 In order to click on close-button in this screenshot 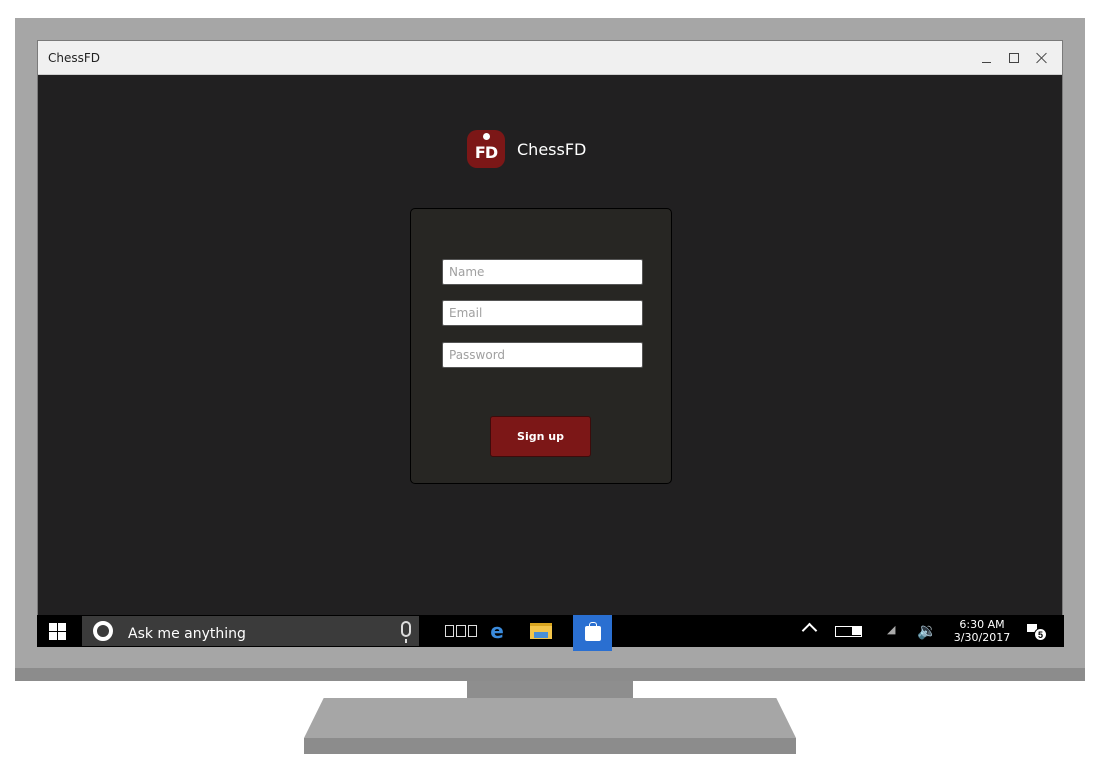, I will do `click(1042, 58)`.